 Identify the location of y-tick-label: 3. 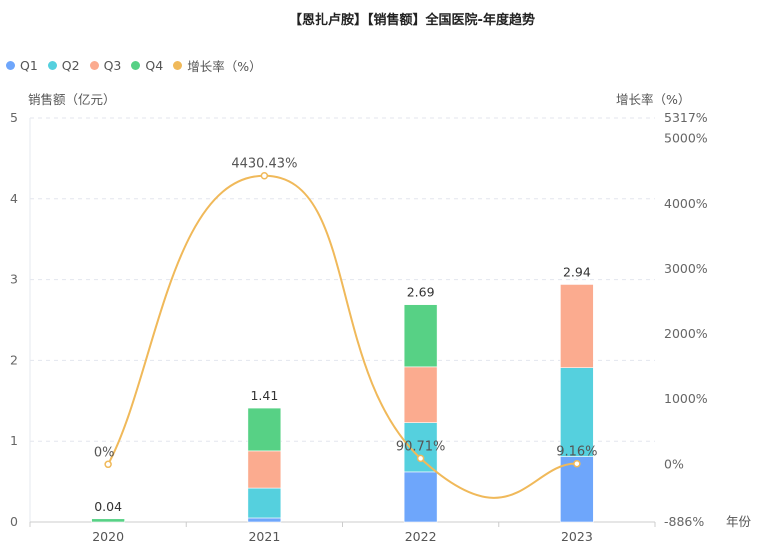
(14, 279).